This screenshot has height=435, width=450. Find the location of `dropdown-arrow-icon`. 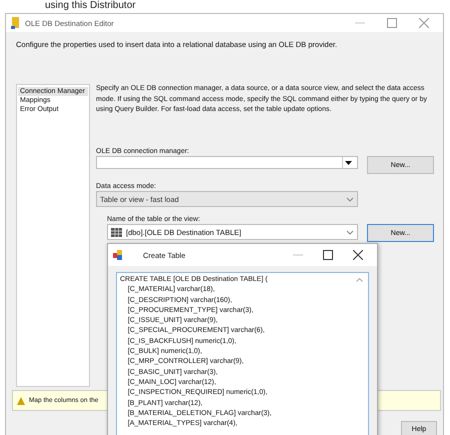

dropdown-arrow-icon is located at coordinates (348, 162).